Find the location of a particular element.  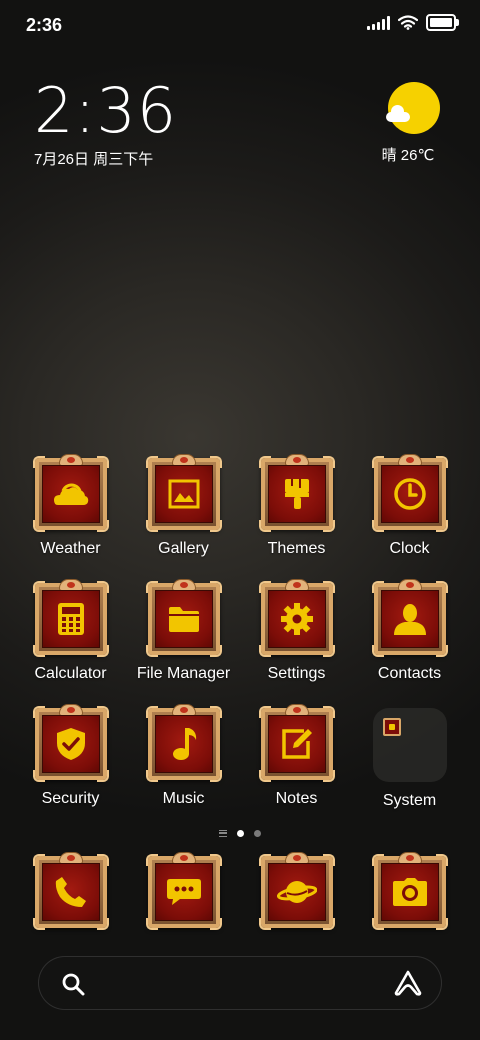

status-icons is located at coordinates (413, 22).